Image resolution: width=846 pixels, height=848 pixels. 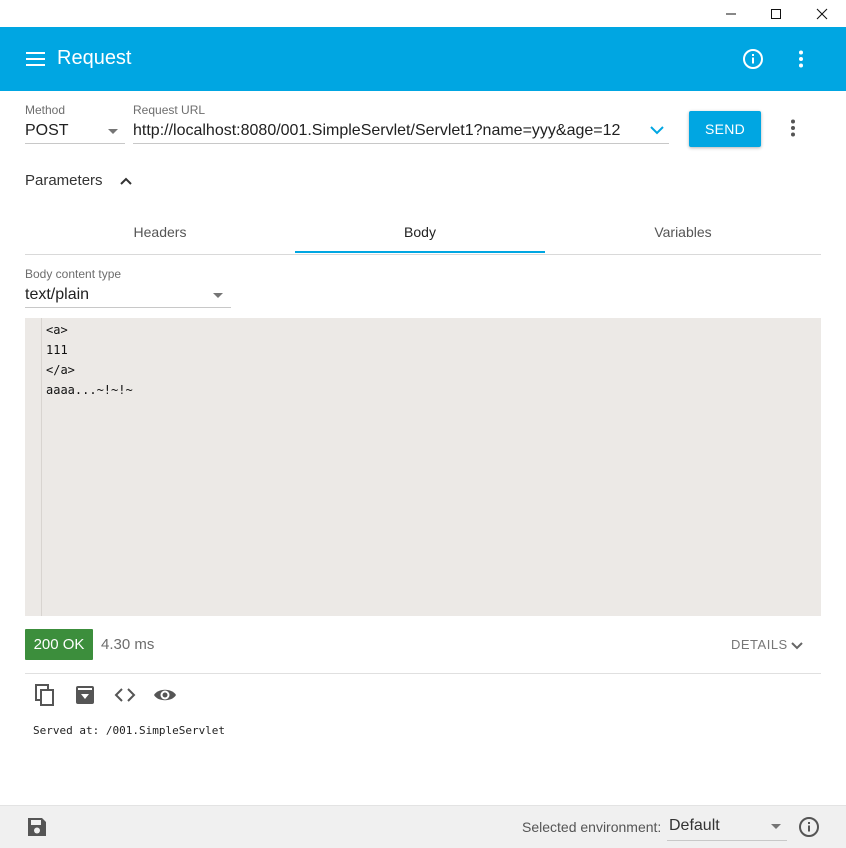 What do you see at coordinates (45, 110) in the screenshot?
I see `method-label: Method` at bounding box center [45, 110].